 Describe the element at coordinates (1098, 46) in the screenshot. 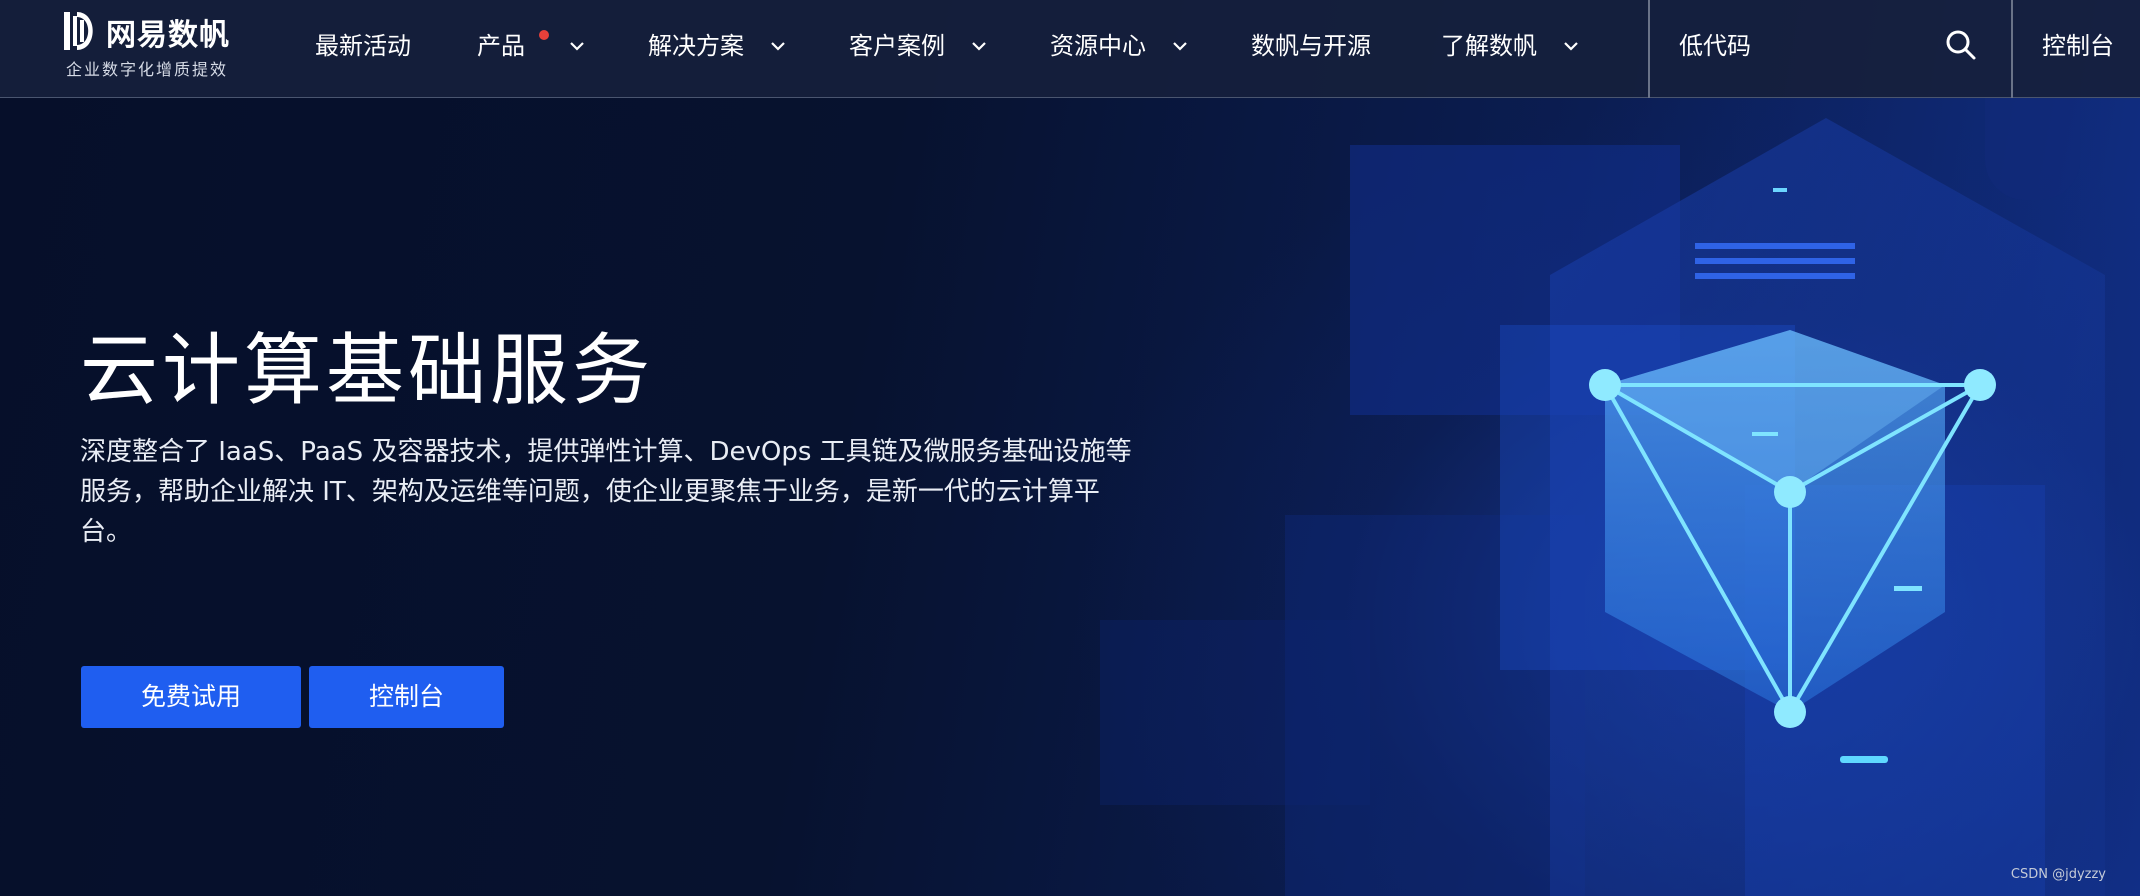

I see `nav-item-label: 资源中心` at that location.